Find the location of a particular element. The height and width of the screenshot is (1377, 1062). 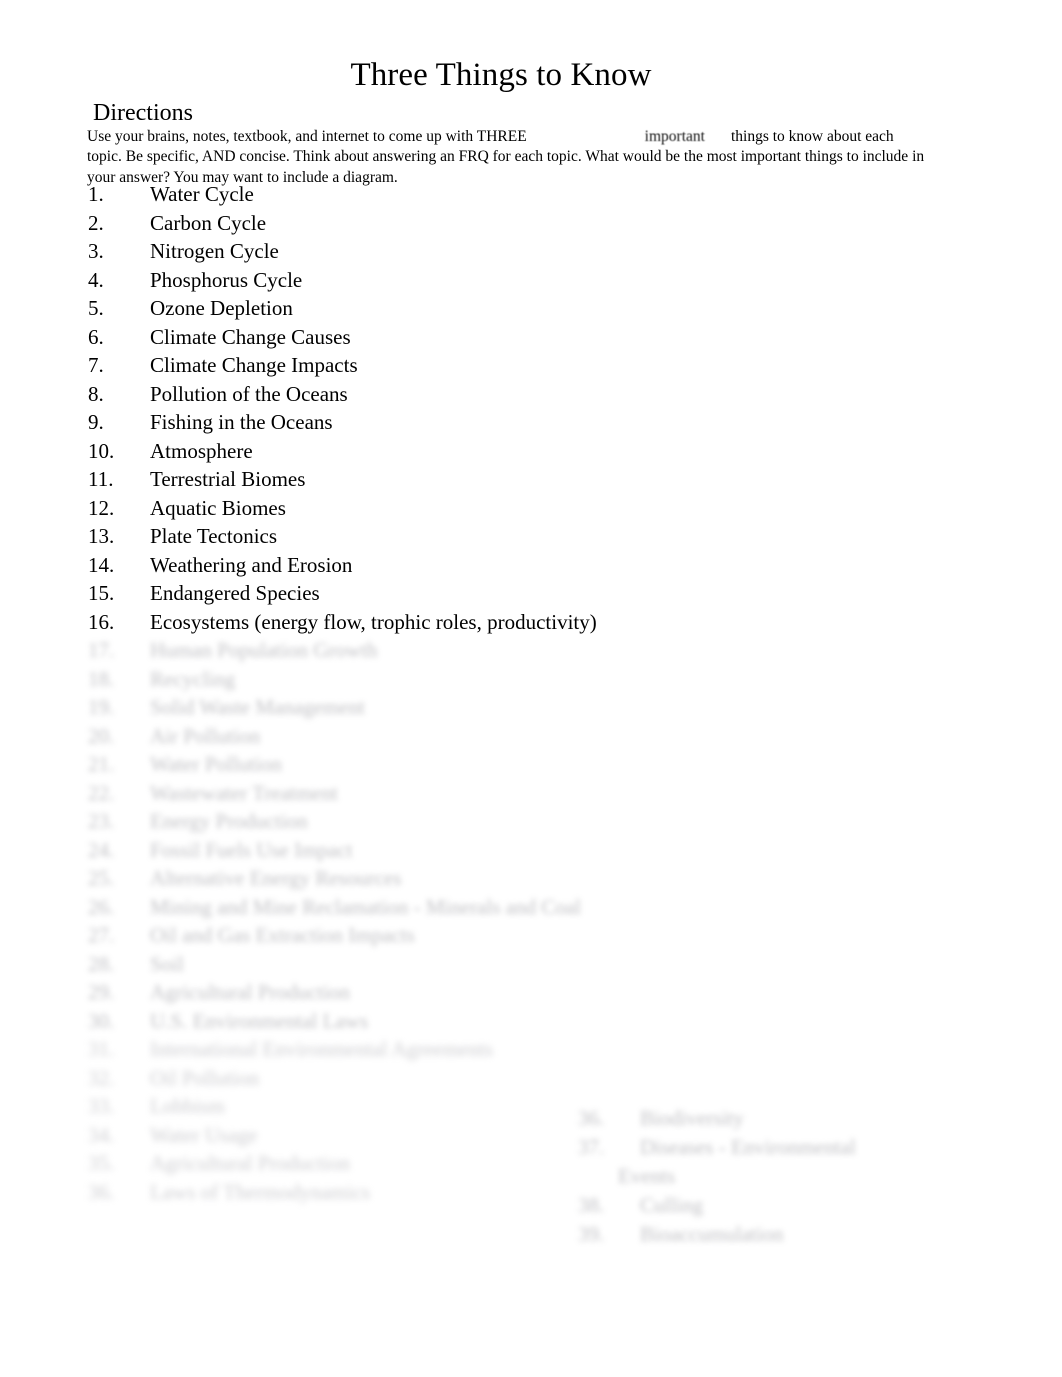

topic-label: Endangered Species is located at coordinates (235, 593).